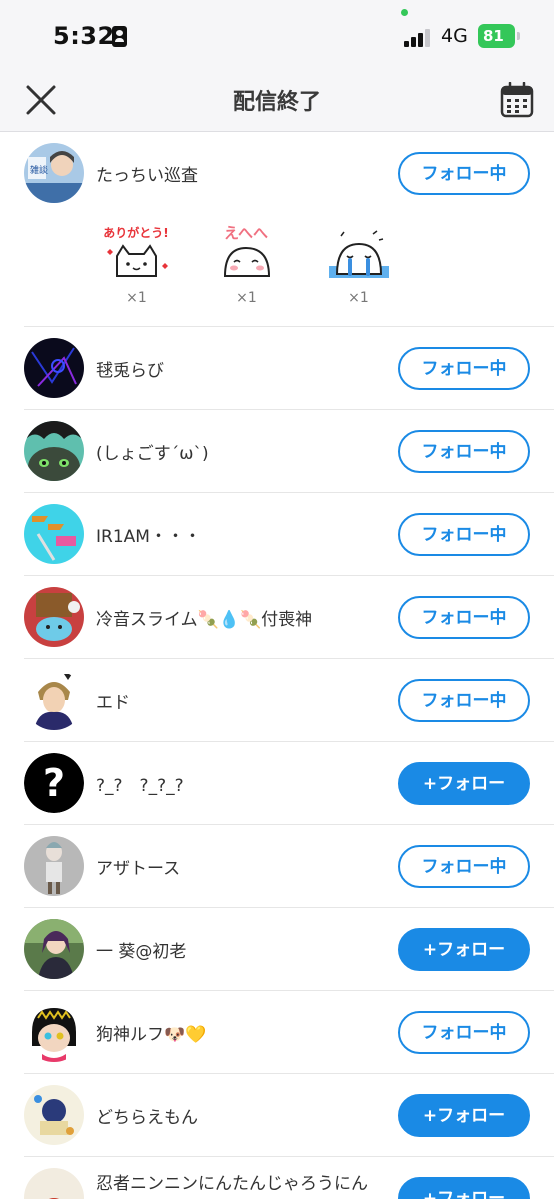 Image resolution: width=554 pixels, height=1199 pixels. I want to click on user-name: たっちい巡査, so click(147, 176).